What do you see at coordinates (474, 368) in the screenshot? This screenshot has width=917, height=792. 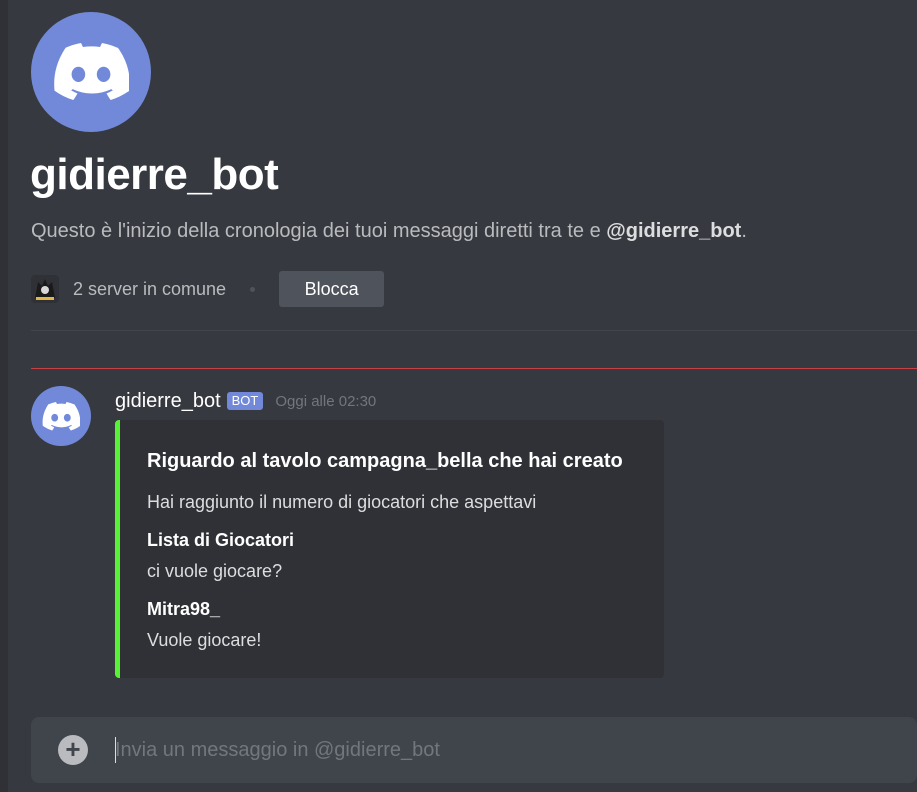 I see `new-messages-divider` at bounding box center [474, 368].